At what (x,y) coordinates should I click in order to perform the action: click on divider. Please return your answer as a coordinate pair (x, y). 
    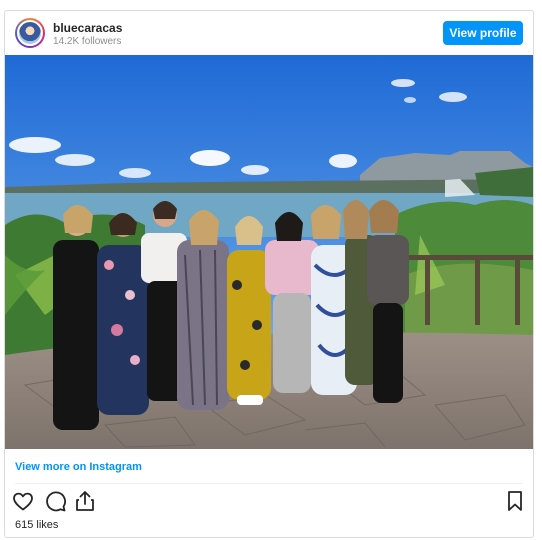
    Looking at the image, I should click on (269, 483).